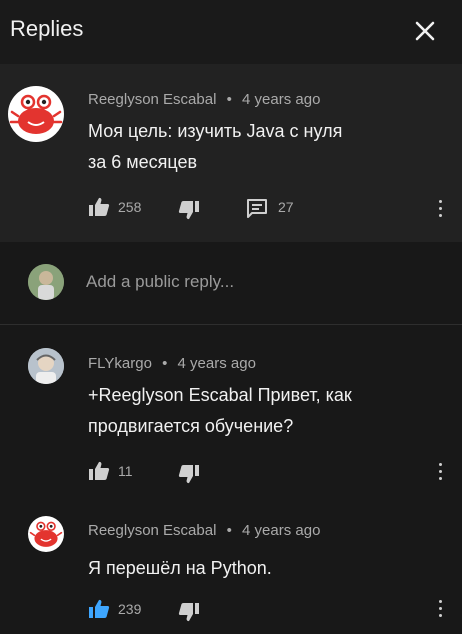 The width and height of the screenshot is (462, 634). What do you see at coordinates (130, 207) in the screenshot?
I see `like-count: 258` at bounding box center [130, 207].